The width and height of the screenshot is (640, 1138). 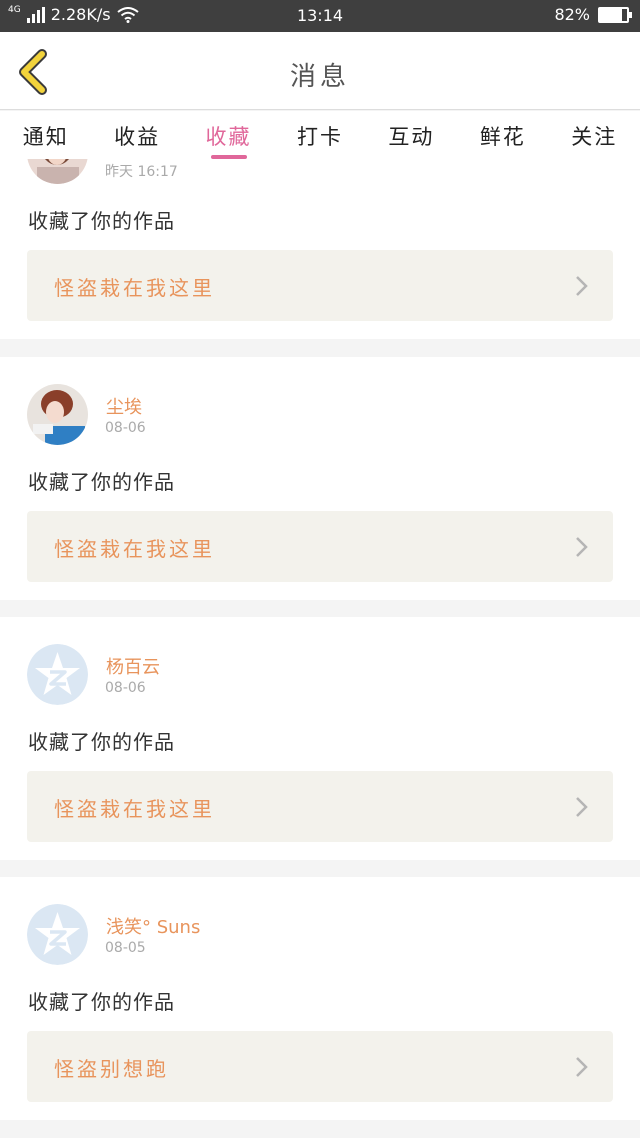 What do you see at coordinates (320, 1066) in the screenshot?
I see `work-link: 怪盗别想跑` at bounding box center [320, 1066].